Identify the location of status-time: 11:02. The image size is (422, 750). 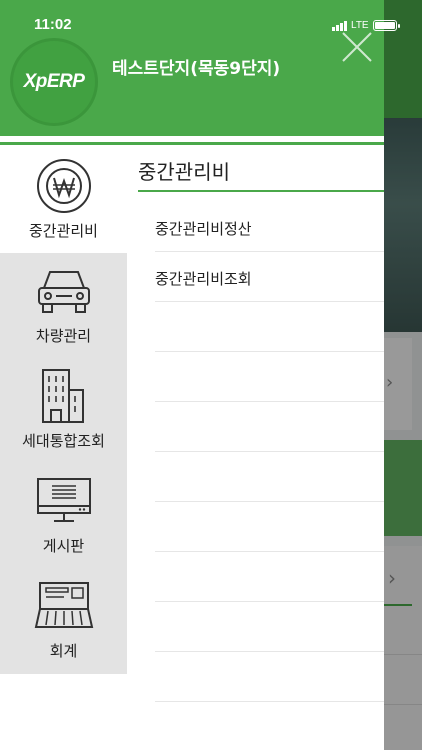
(53, 24).